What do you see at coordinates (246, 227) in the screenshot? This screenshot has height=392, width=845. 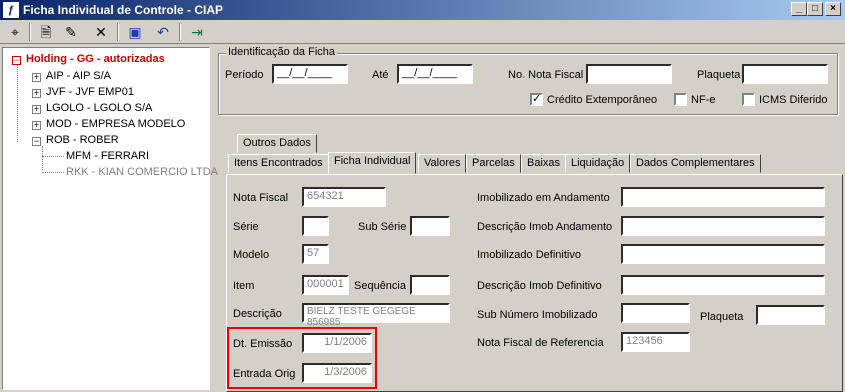 I see `serie-label: Série` at bounding box center [246, 227].